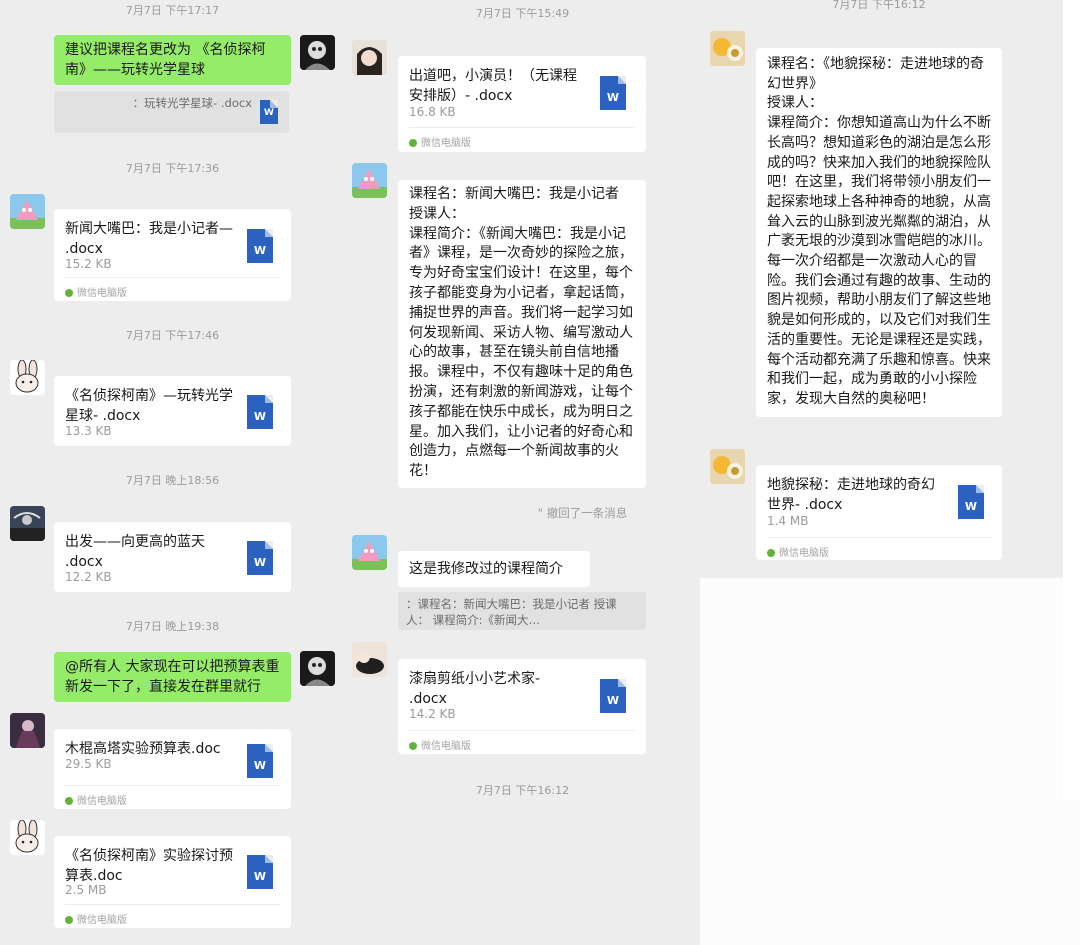  What do you see at coordinates (475, 689) in the screenshot?
I see `file-name: 漆扇剪纸小小艺术家- .docx` at bounding box center [475, 689].